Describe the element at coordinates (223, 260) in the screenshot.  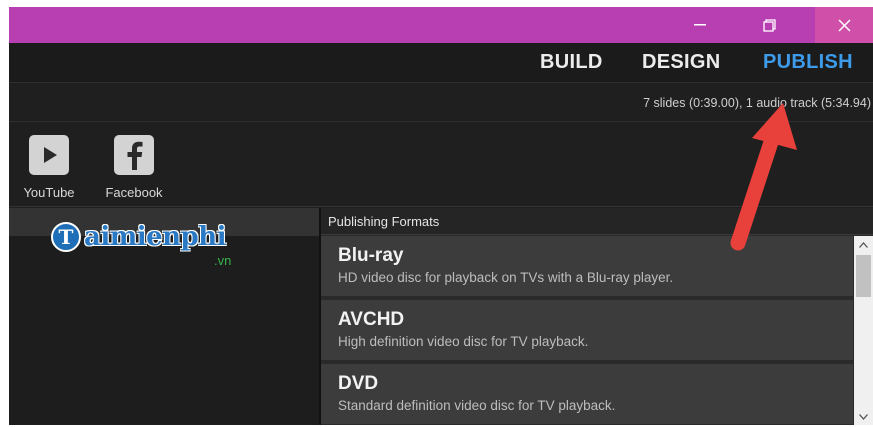
I see `watermark-logo-suffix: .vn` at that location.